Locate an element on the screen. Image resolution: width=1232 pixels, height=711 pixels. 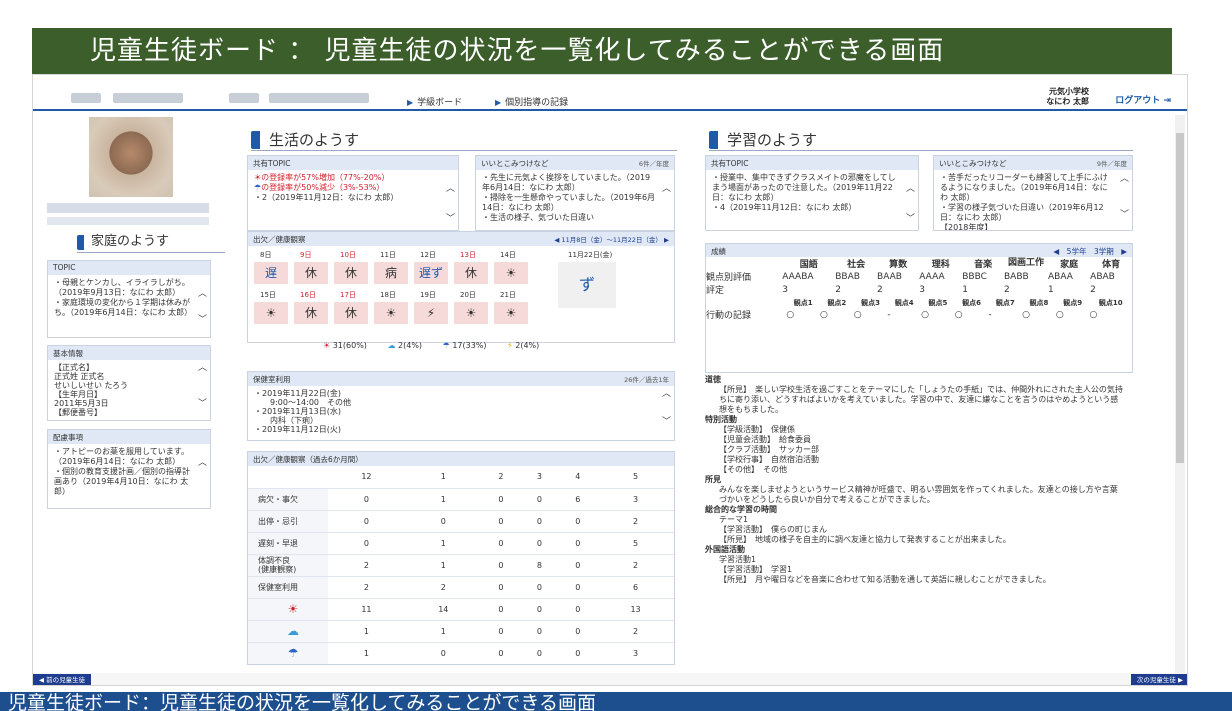
blurred-logo is located at coordinates (244, 98).